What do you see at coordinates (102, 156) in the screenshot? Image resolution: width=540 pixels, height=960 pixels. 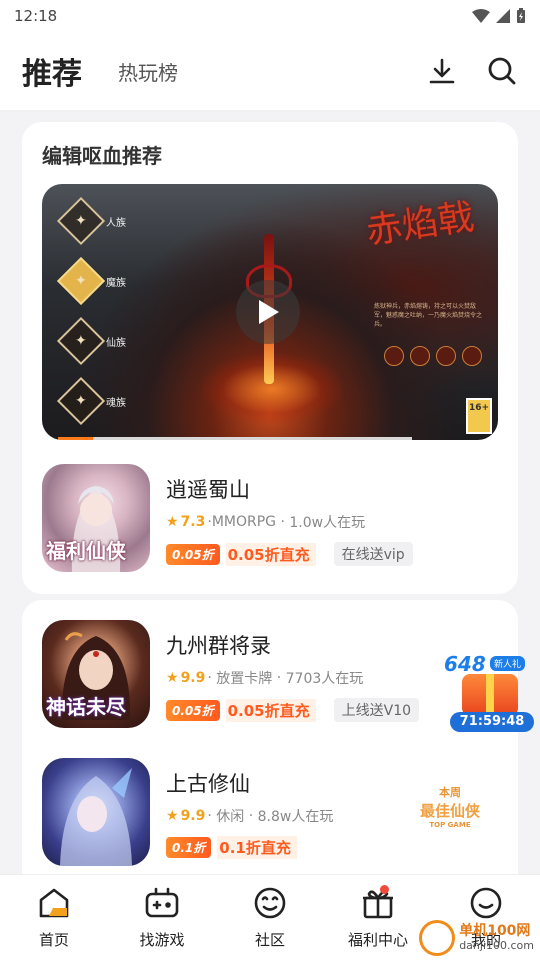 I see `featured-title: 编辑呕血推荐` at bounding box center [102, 156].